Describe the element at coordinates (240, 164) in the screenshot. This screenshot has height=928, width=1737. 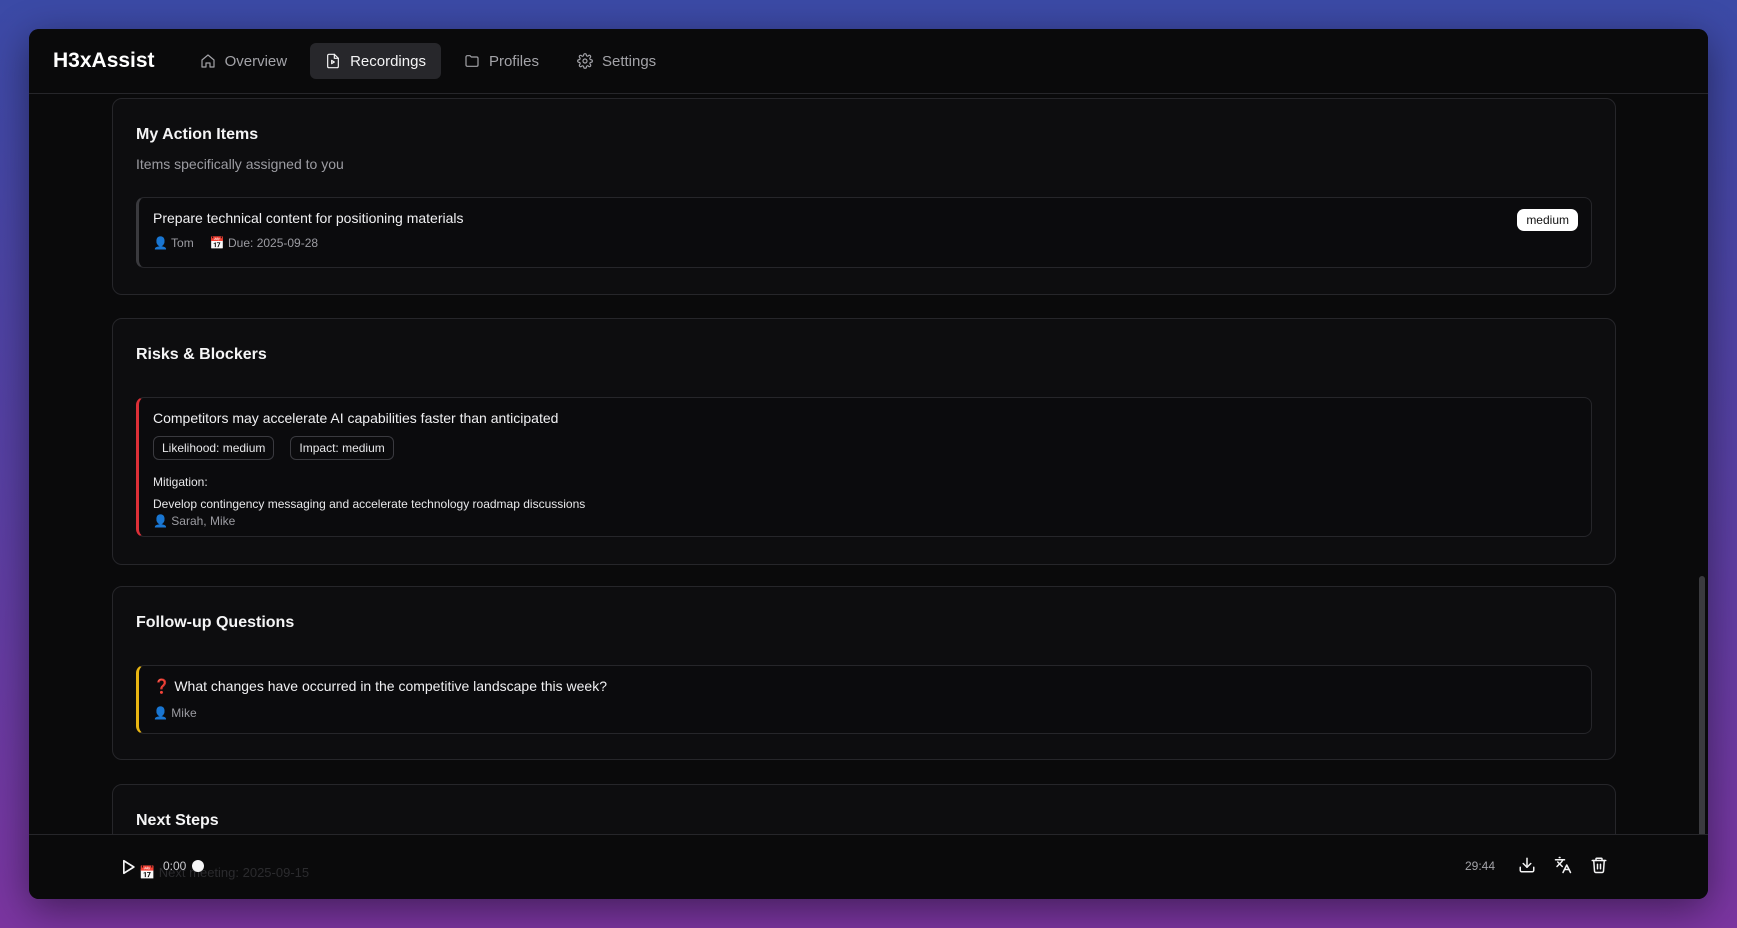
I see `action-items-description: Items specifically assigned to you` at that location.